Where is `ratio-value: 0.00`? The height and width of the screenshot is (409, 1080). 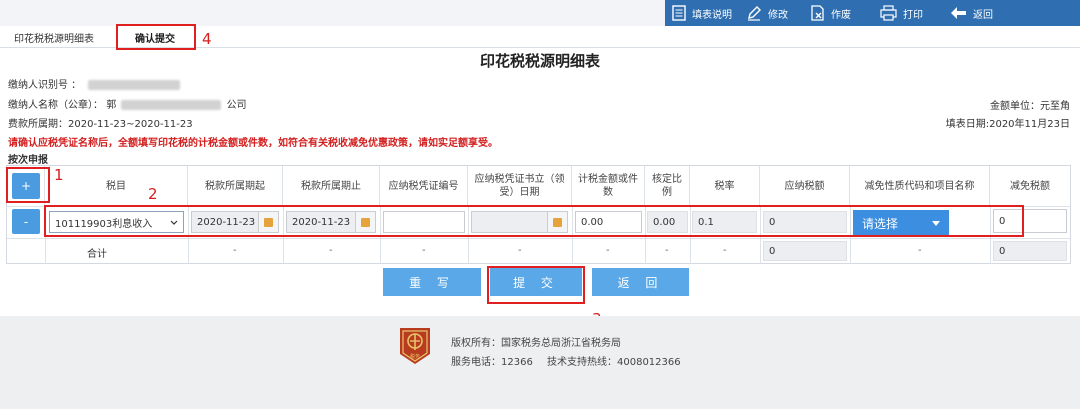
ratio-value: 0.00 is located at coordinates (664, 222).